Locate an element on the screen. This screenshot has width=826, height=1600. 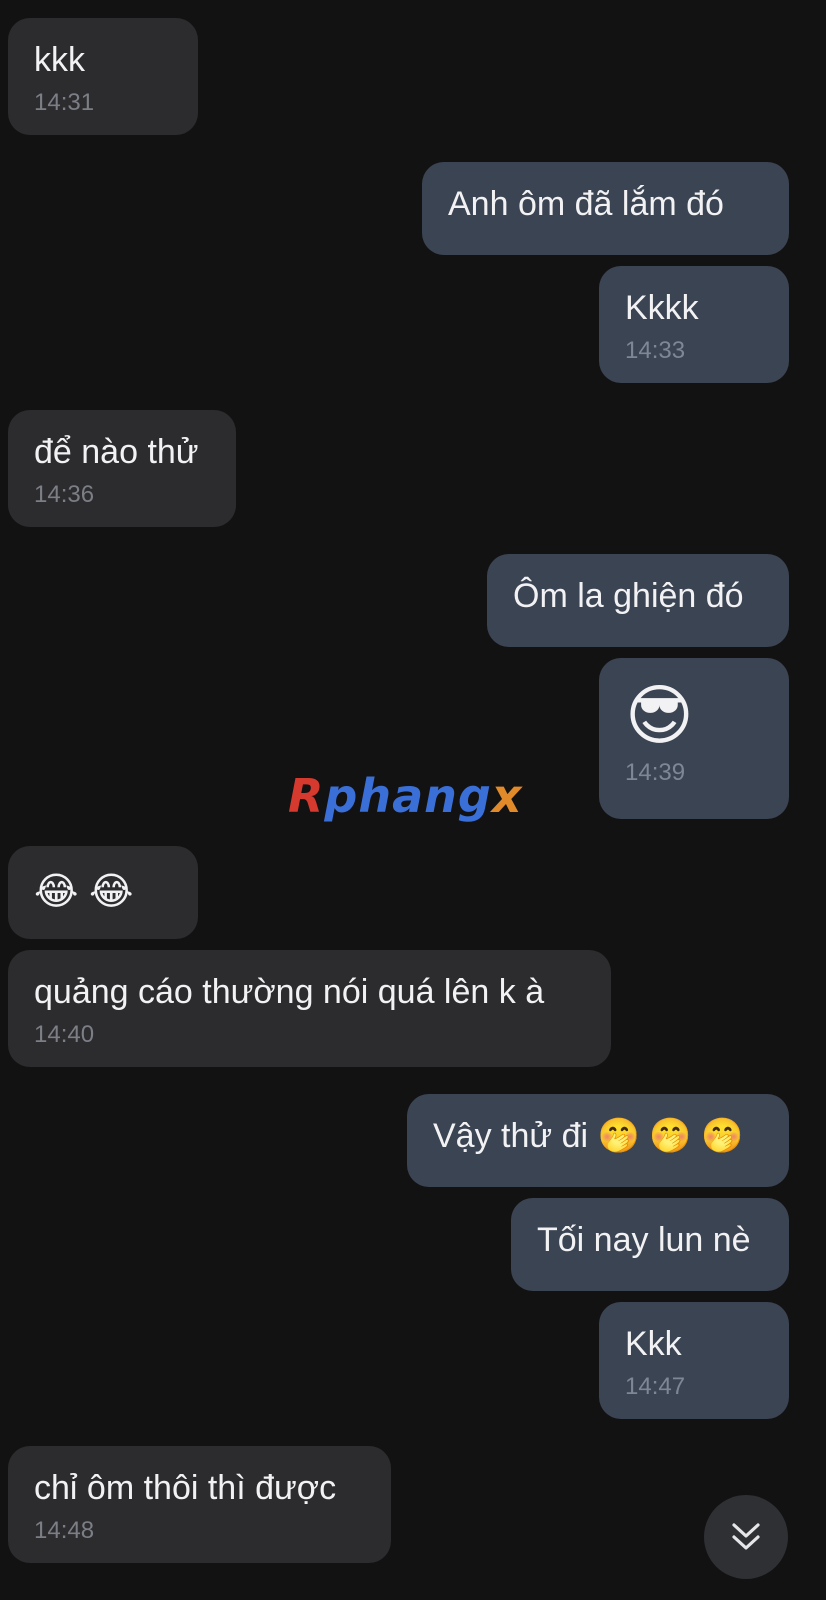
message-bubble-sent: Vậy thử đi 🤭 🤭 🤭 is located at coordinates (598, 1140).